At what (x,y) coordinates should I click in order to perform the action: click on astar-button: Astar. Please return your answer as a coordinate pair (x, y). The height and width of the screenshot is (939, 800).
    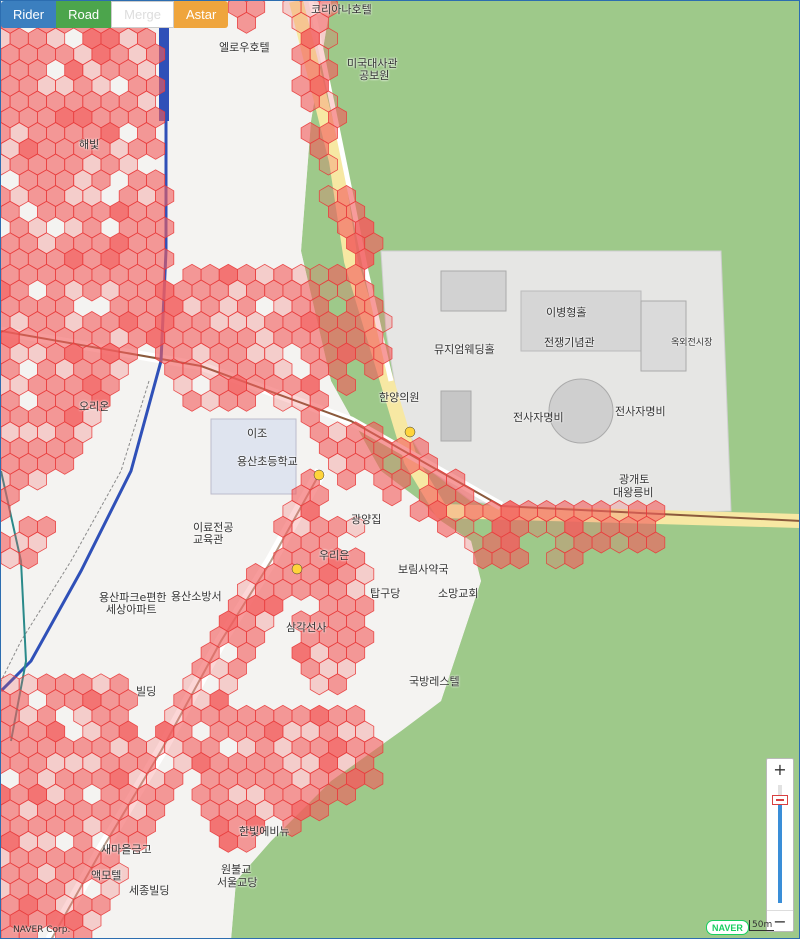
    Looking at the image, I should click on (201, 14).